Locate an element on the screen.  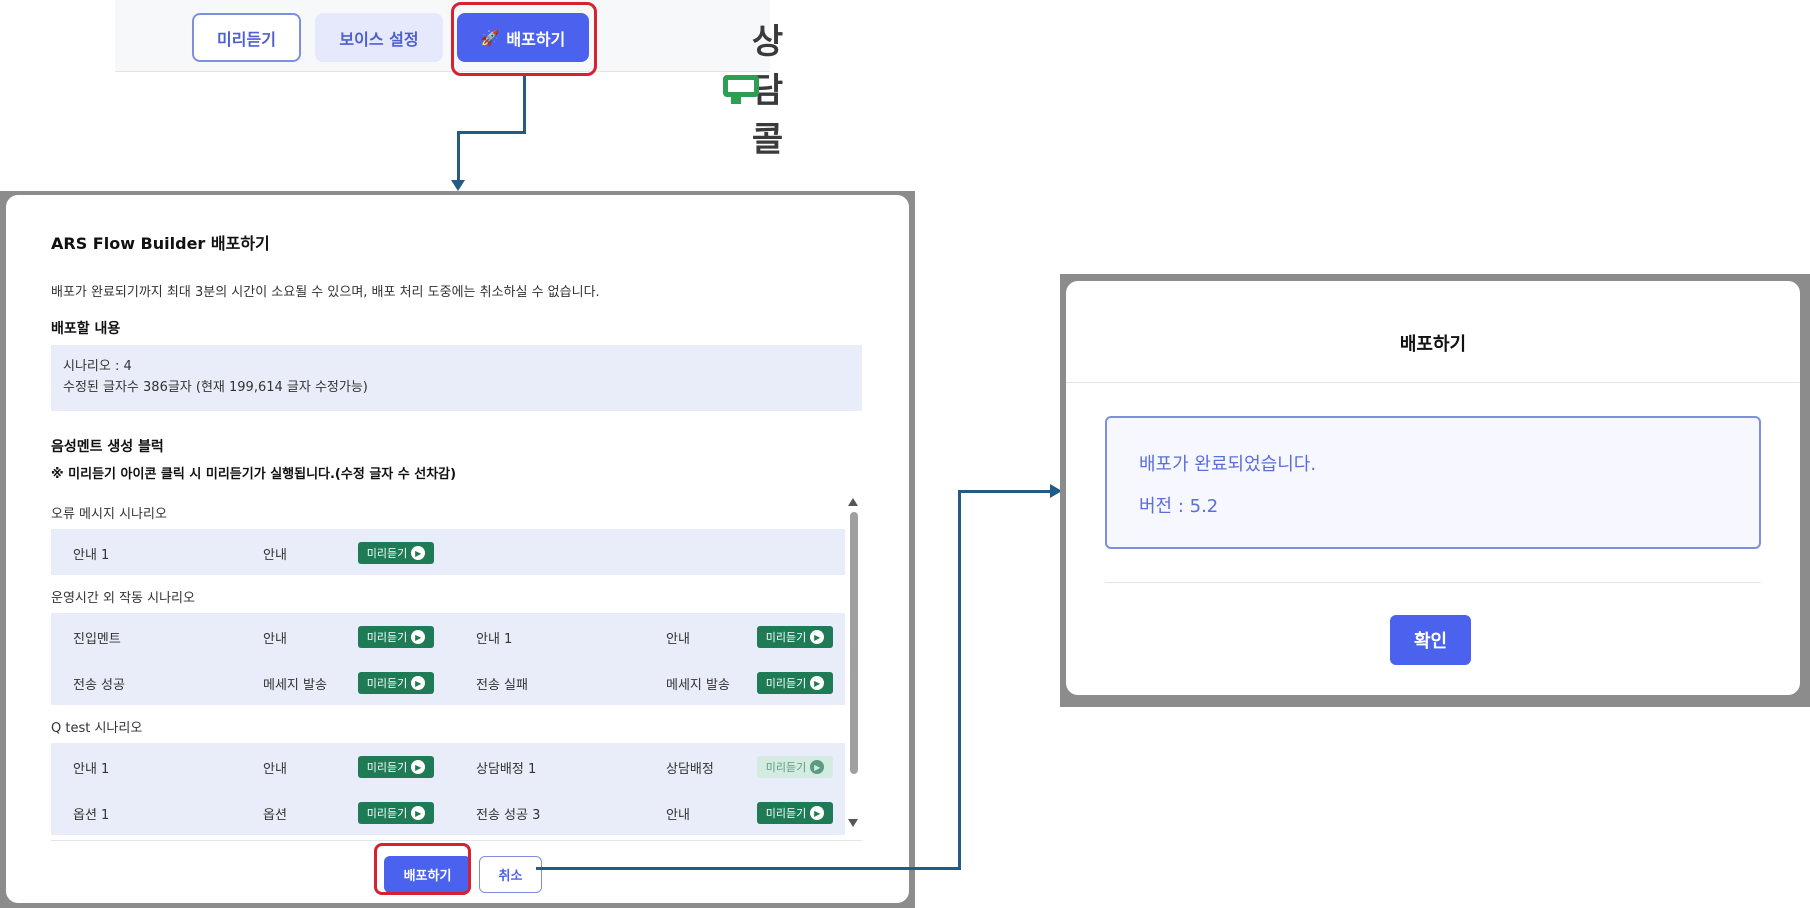
table-row: 안내 1 안내 미리듣기 ▶ is located at coordinates (448, 552).